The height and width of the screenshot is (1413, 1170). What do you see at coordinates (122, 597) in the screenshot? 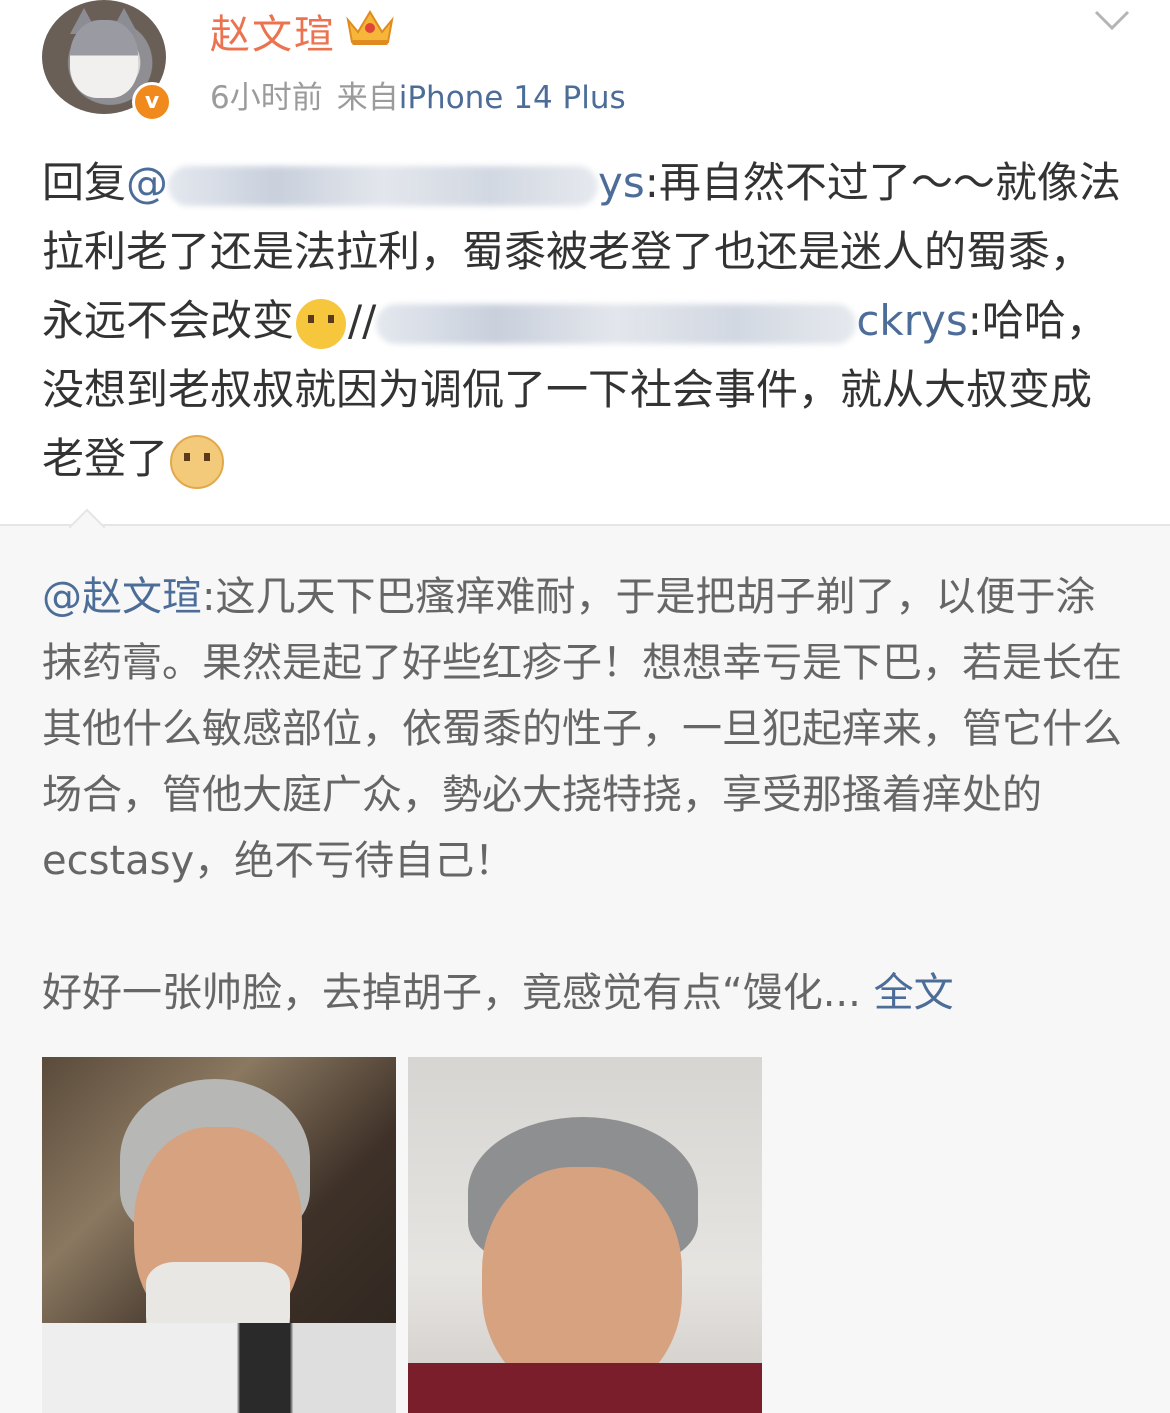
I see `quoted-mention: @赵文瑄` at bounding box center [122, 597].